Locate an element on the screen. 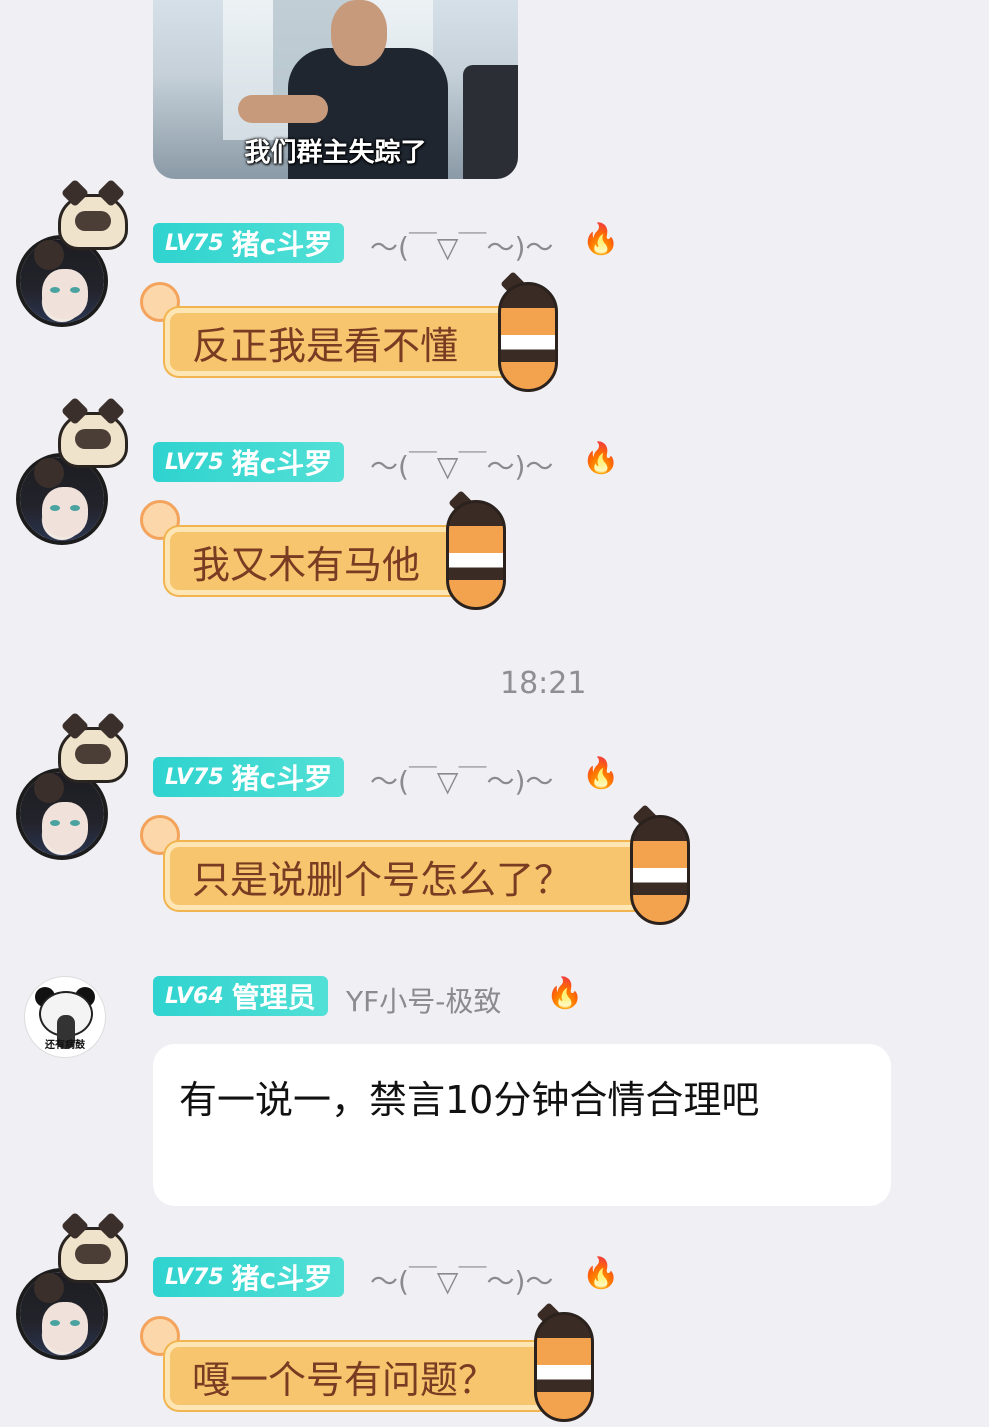 This screenshot has height=1427, width=989. image-person-head is located at coordinates (359, 33).